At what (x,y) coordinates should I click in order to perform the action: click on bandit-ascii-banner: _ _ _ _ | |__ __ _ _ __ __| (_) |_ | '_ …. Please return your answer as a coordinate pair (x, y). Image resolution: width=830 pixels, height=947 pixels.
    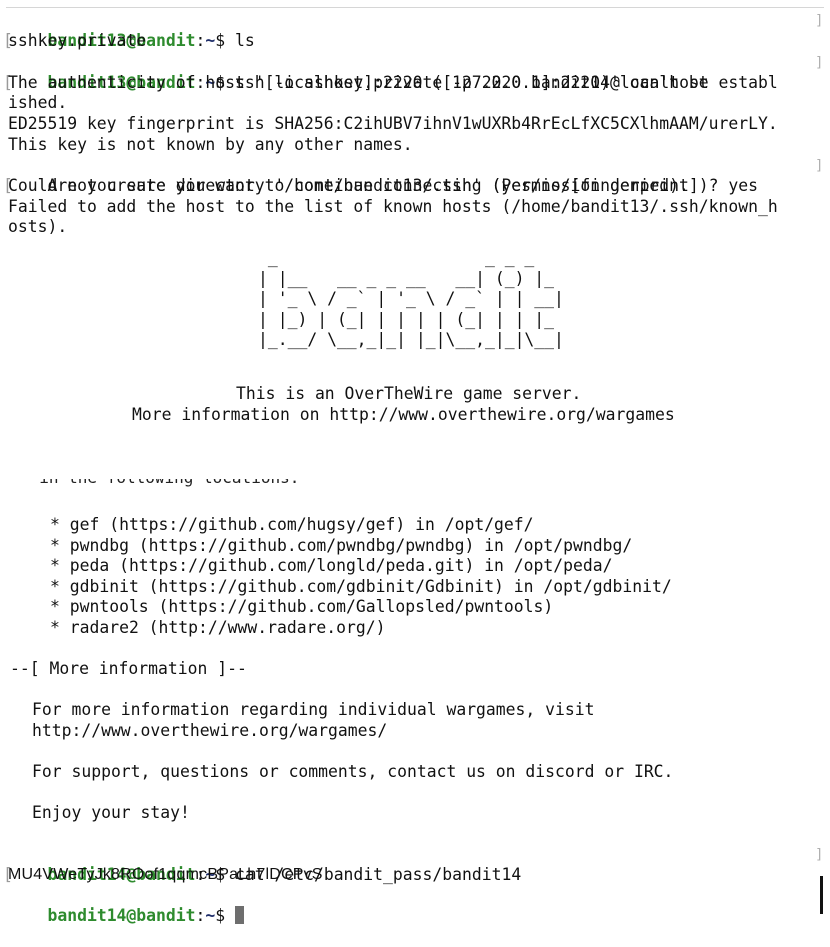
    Looking at the image, I should click on (411, 299).